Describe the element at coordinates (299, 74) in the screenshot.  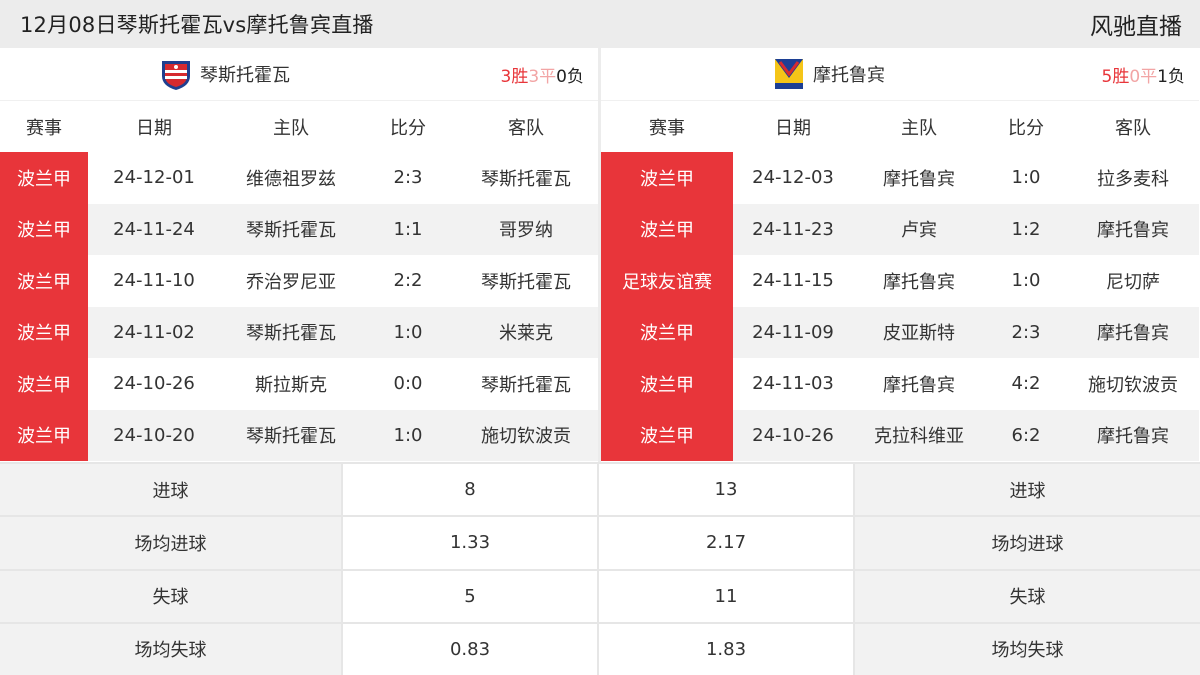
I see `team-header: 琴斯托霍瓦 3胜 3平 0负` at that location.